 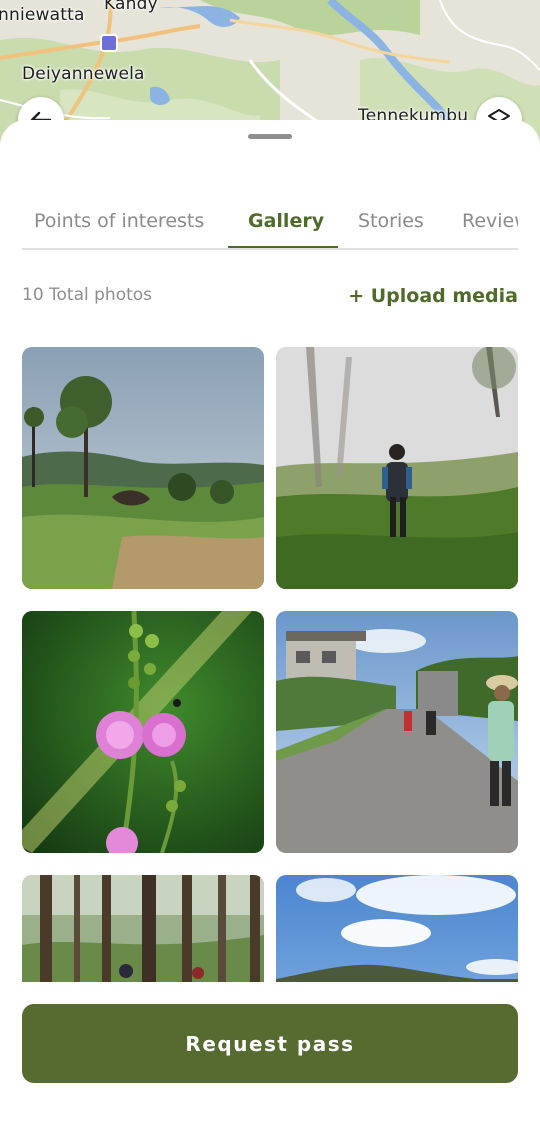 I want to click on photo-pine-forest-image, so click(x=143, y=928).